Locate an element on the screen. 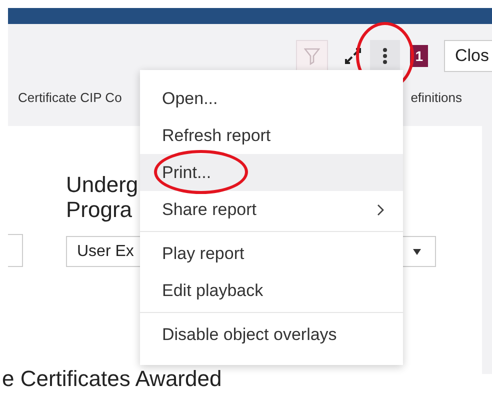  tab: efinitions is located at coordinates (436, 97).